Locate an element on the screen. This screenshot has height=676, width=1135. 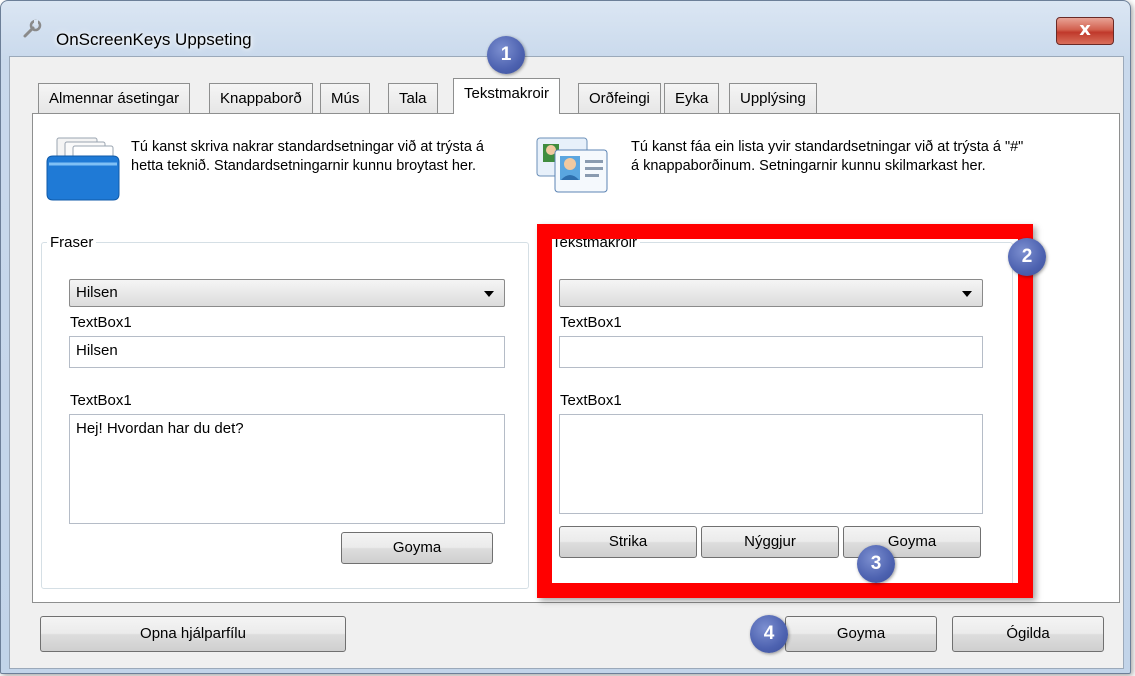
tab-label: Eyka is located at coordinates (692, 98).